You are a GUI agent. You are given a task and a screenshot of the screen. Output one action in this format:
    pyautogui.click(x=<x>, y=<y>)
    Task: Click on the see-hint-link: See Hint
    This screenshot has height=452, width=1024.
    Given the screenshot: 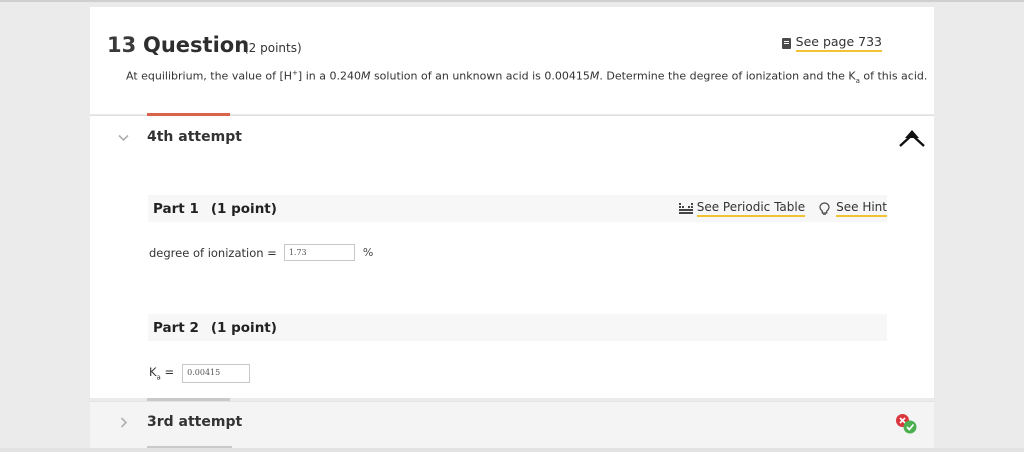 What is the action you would take?
    pyautogui.click(x=853, y=208)
    